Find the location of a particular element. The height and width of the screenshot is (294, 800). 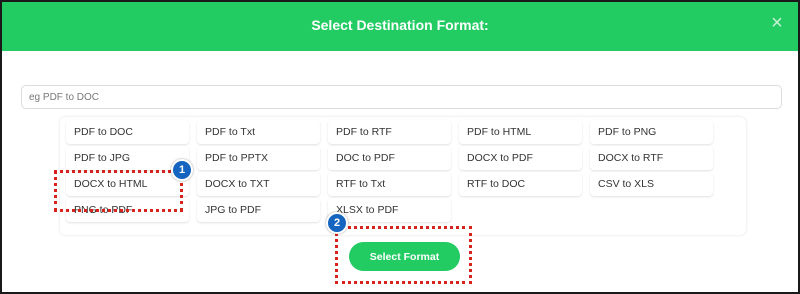

format-option-doc-to-pdf: DOC to PDF is located at coordinates (389, 158).